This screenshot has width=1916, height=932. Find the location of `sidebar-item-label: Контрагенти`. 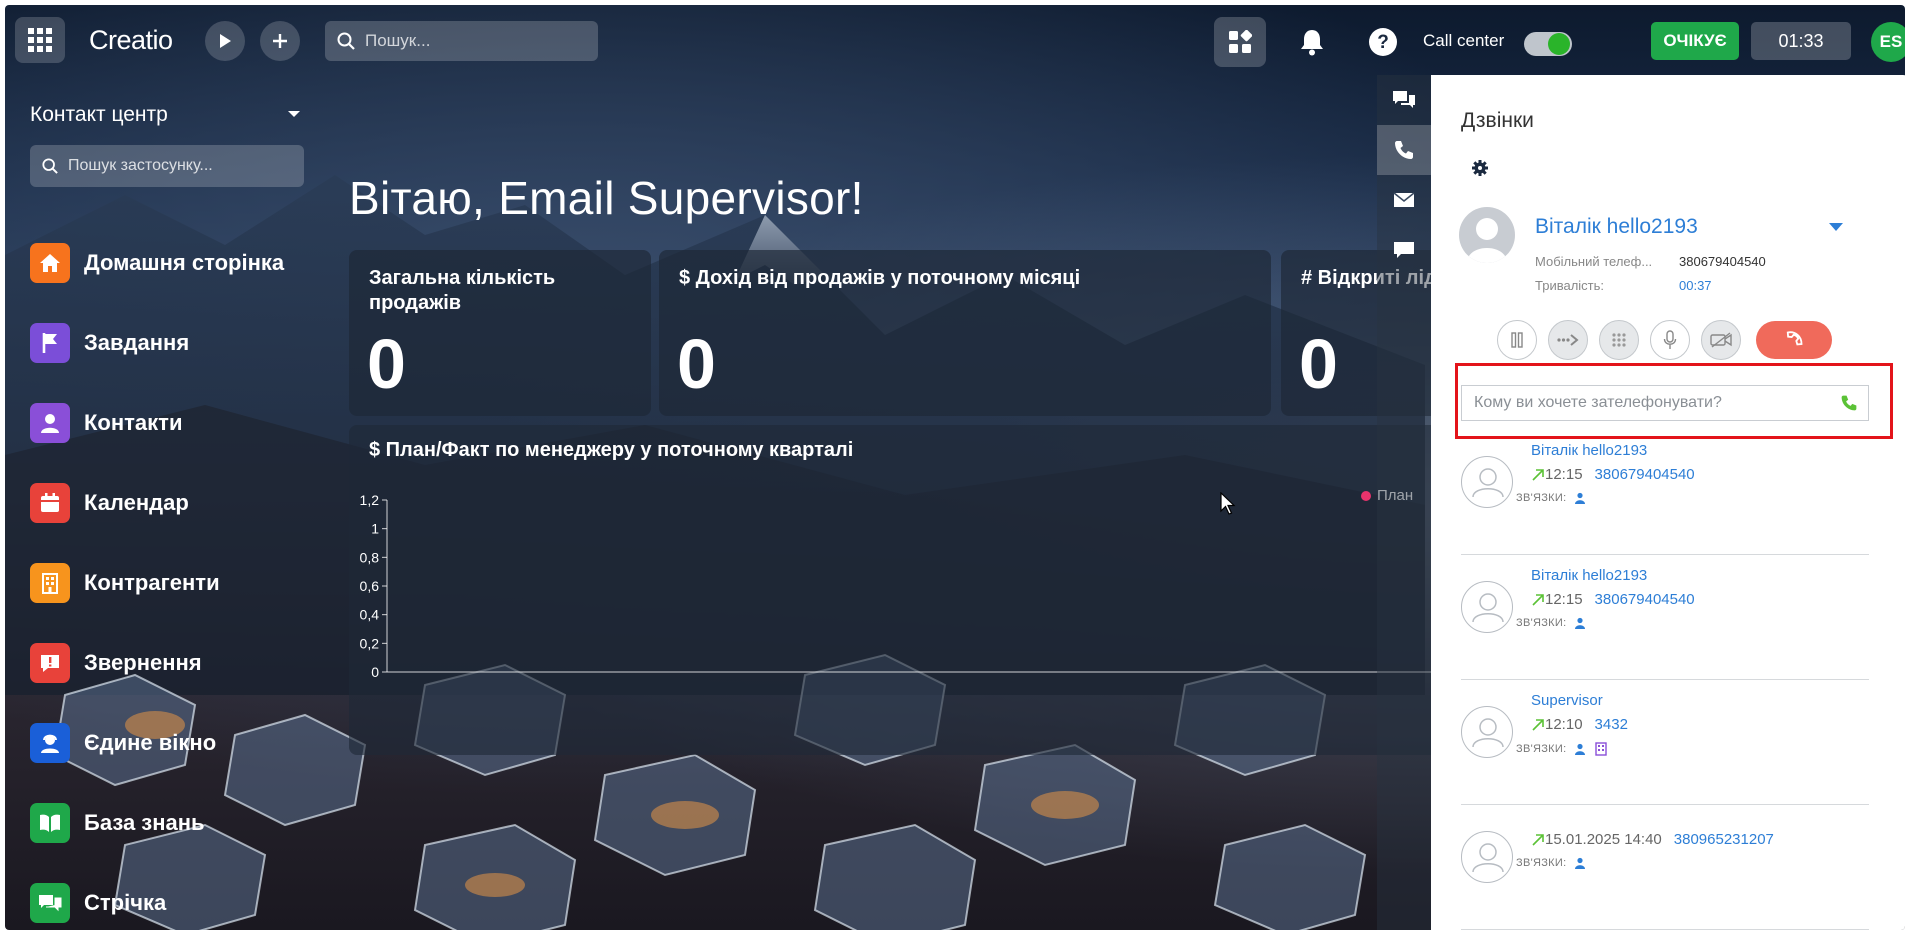

sidebar-item-label: Контрагенти is located at coordinates (152, 582).